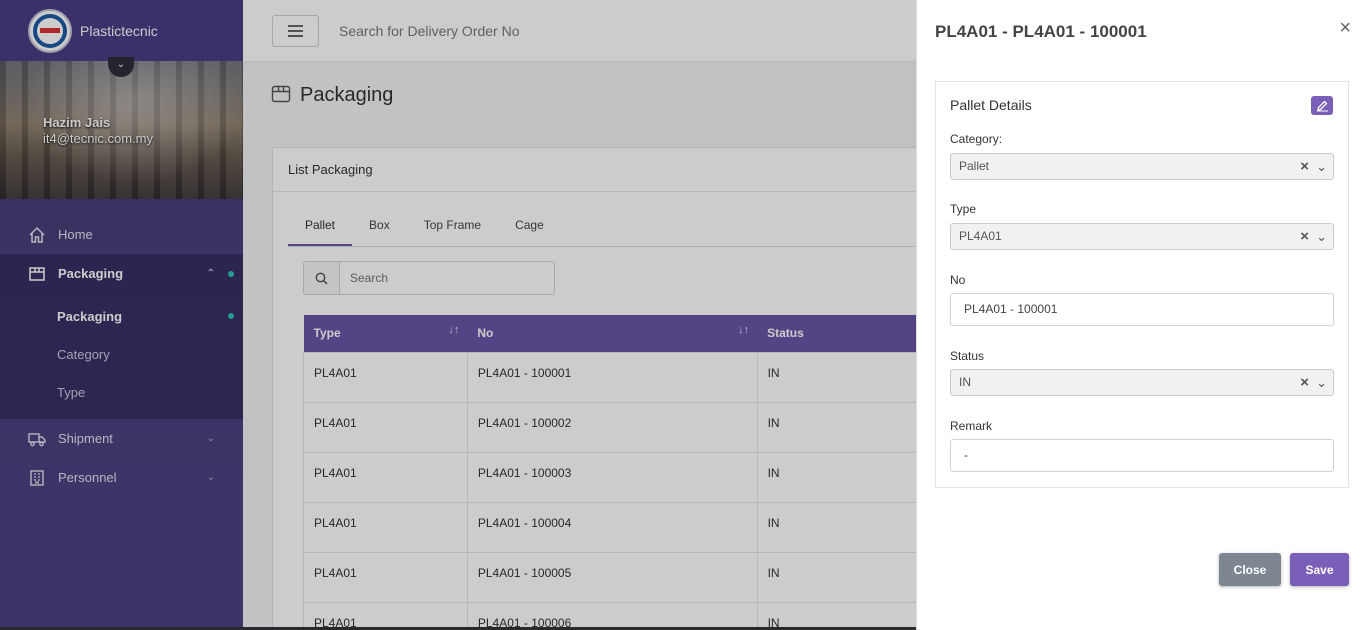  What do you see at coordinates (958, 280) in the screenshot?
I see `no-label: No` at bounding box center [958, 280].